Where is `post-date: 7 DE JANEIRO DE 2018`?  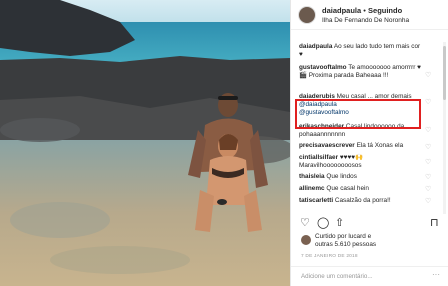
post-date: 7 DE JANEIRO DE 2018 is located at coordinates (329, 256).